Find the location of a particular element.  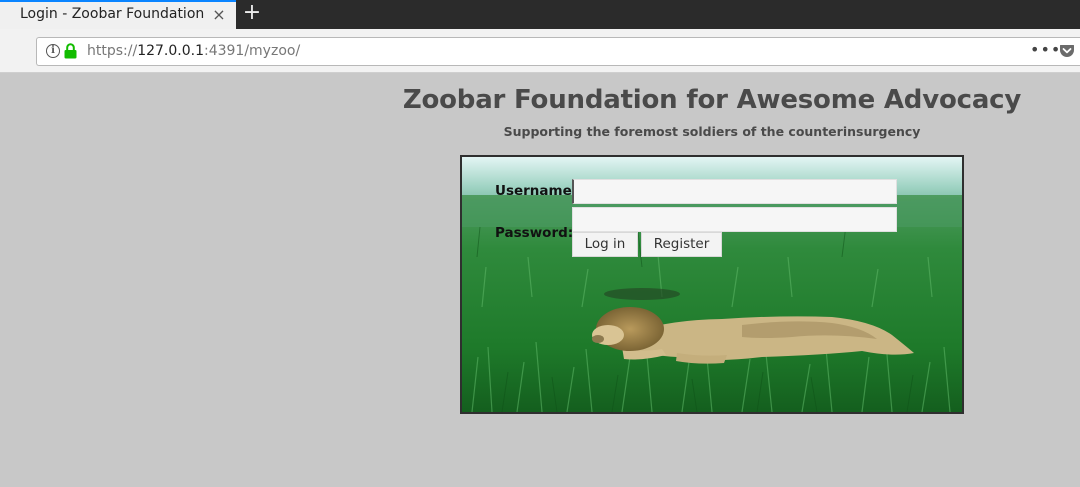

navigation-bar: i https://127.0.0.1:4391/myzoo/ ••• is located at coordinates (540, 51).